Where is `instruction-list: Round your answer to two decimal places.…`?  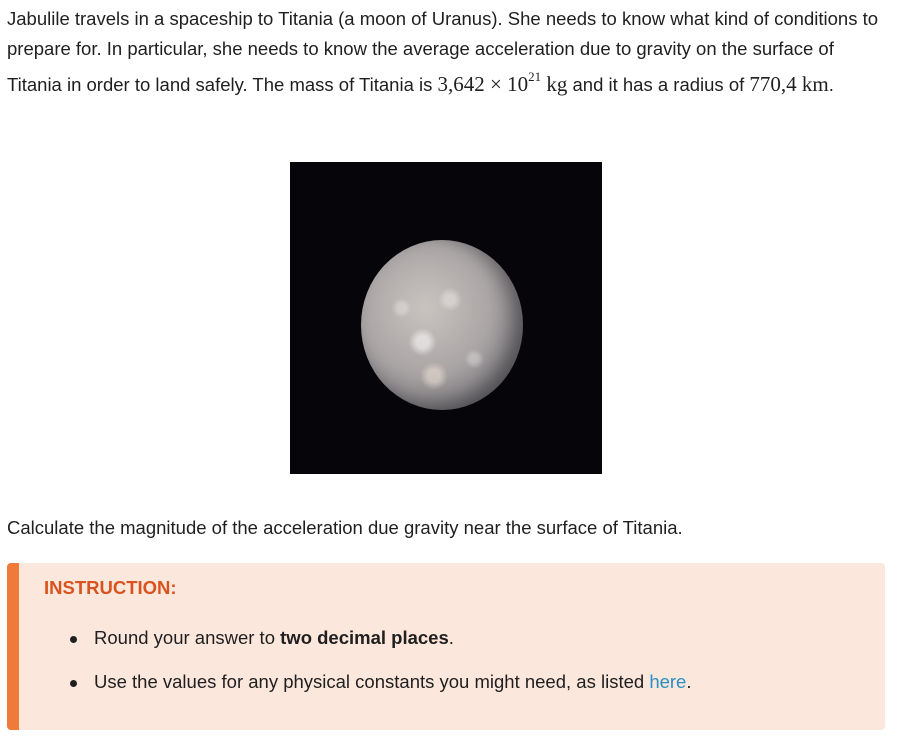 instruction-list: Round your answer to two decimal places.… is located at coordinates (378, 667).